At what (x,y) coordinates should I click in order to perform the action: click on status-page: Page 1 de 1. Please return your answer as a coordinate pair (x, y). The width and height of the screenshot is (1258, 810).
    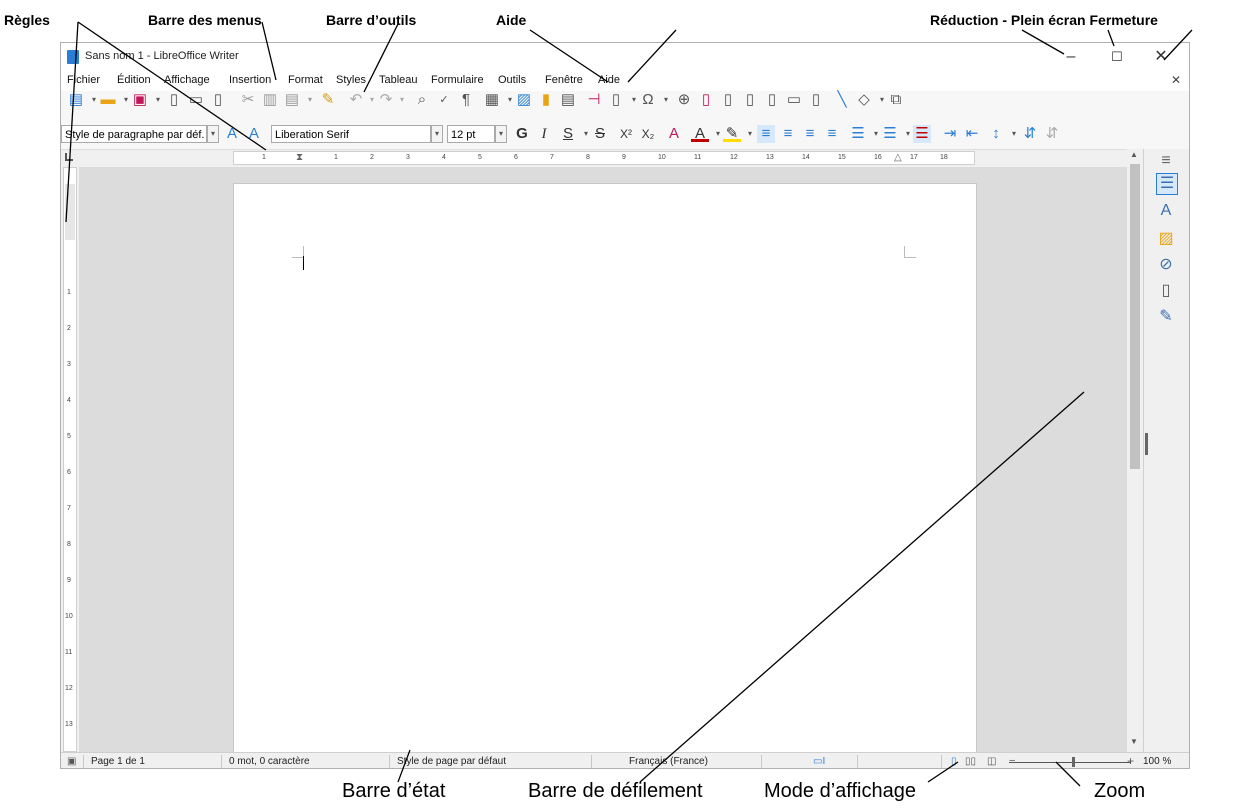
    Looking at the image, I should click on (118, 761).